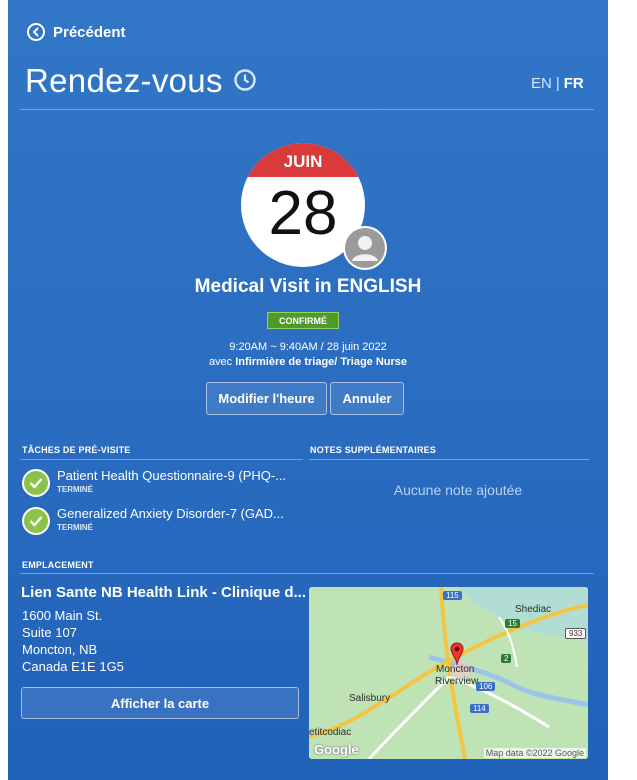  I want to click on language-switcher: EN | FR, so click(557, 83).